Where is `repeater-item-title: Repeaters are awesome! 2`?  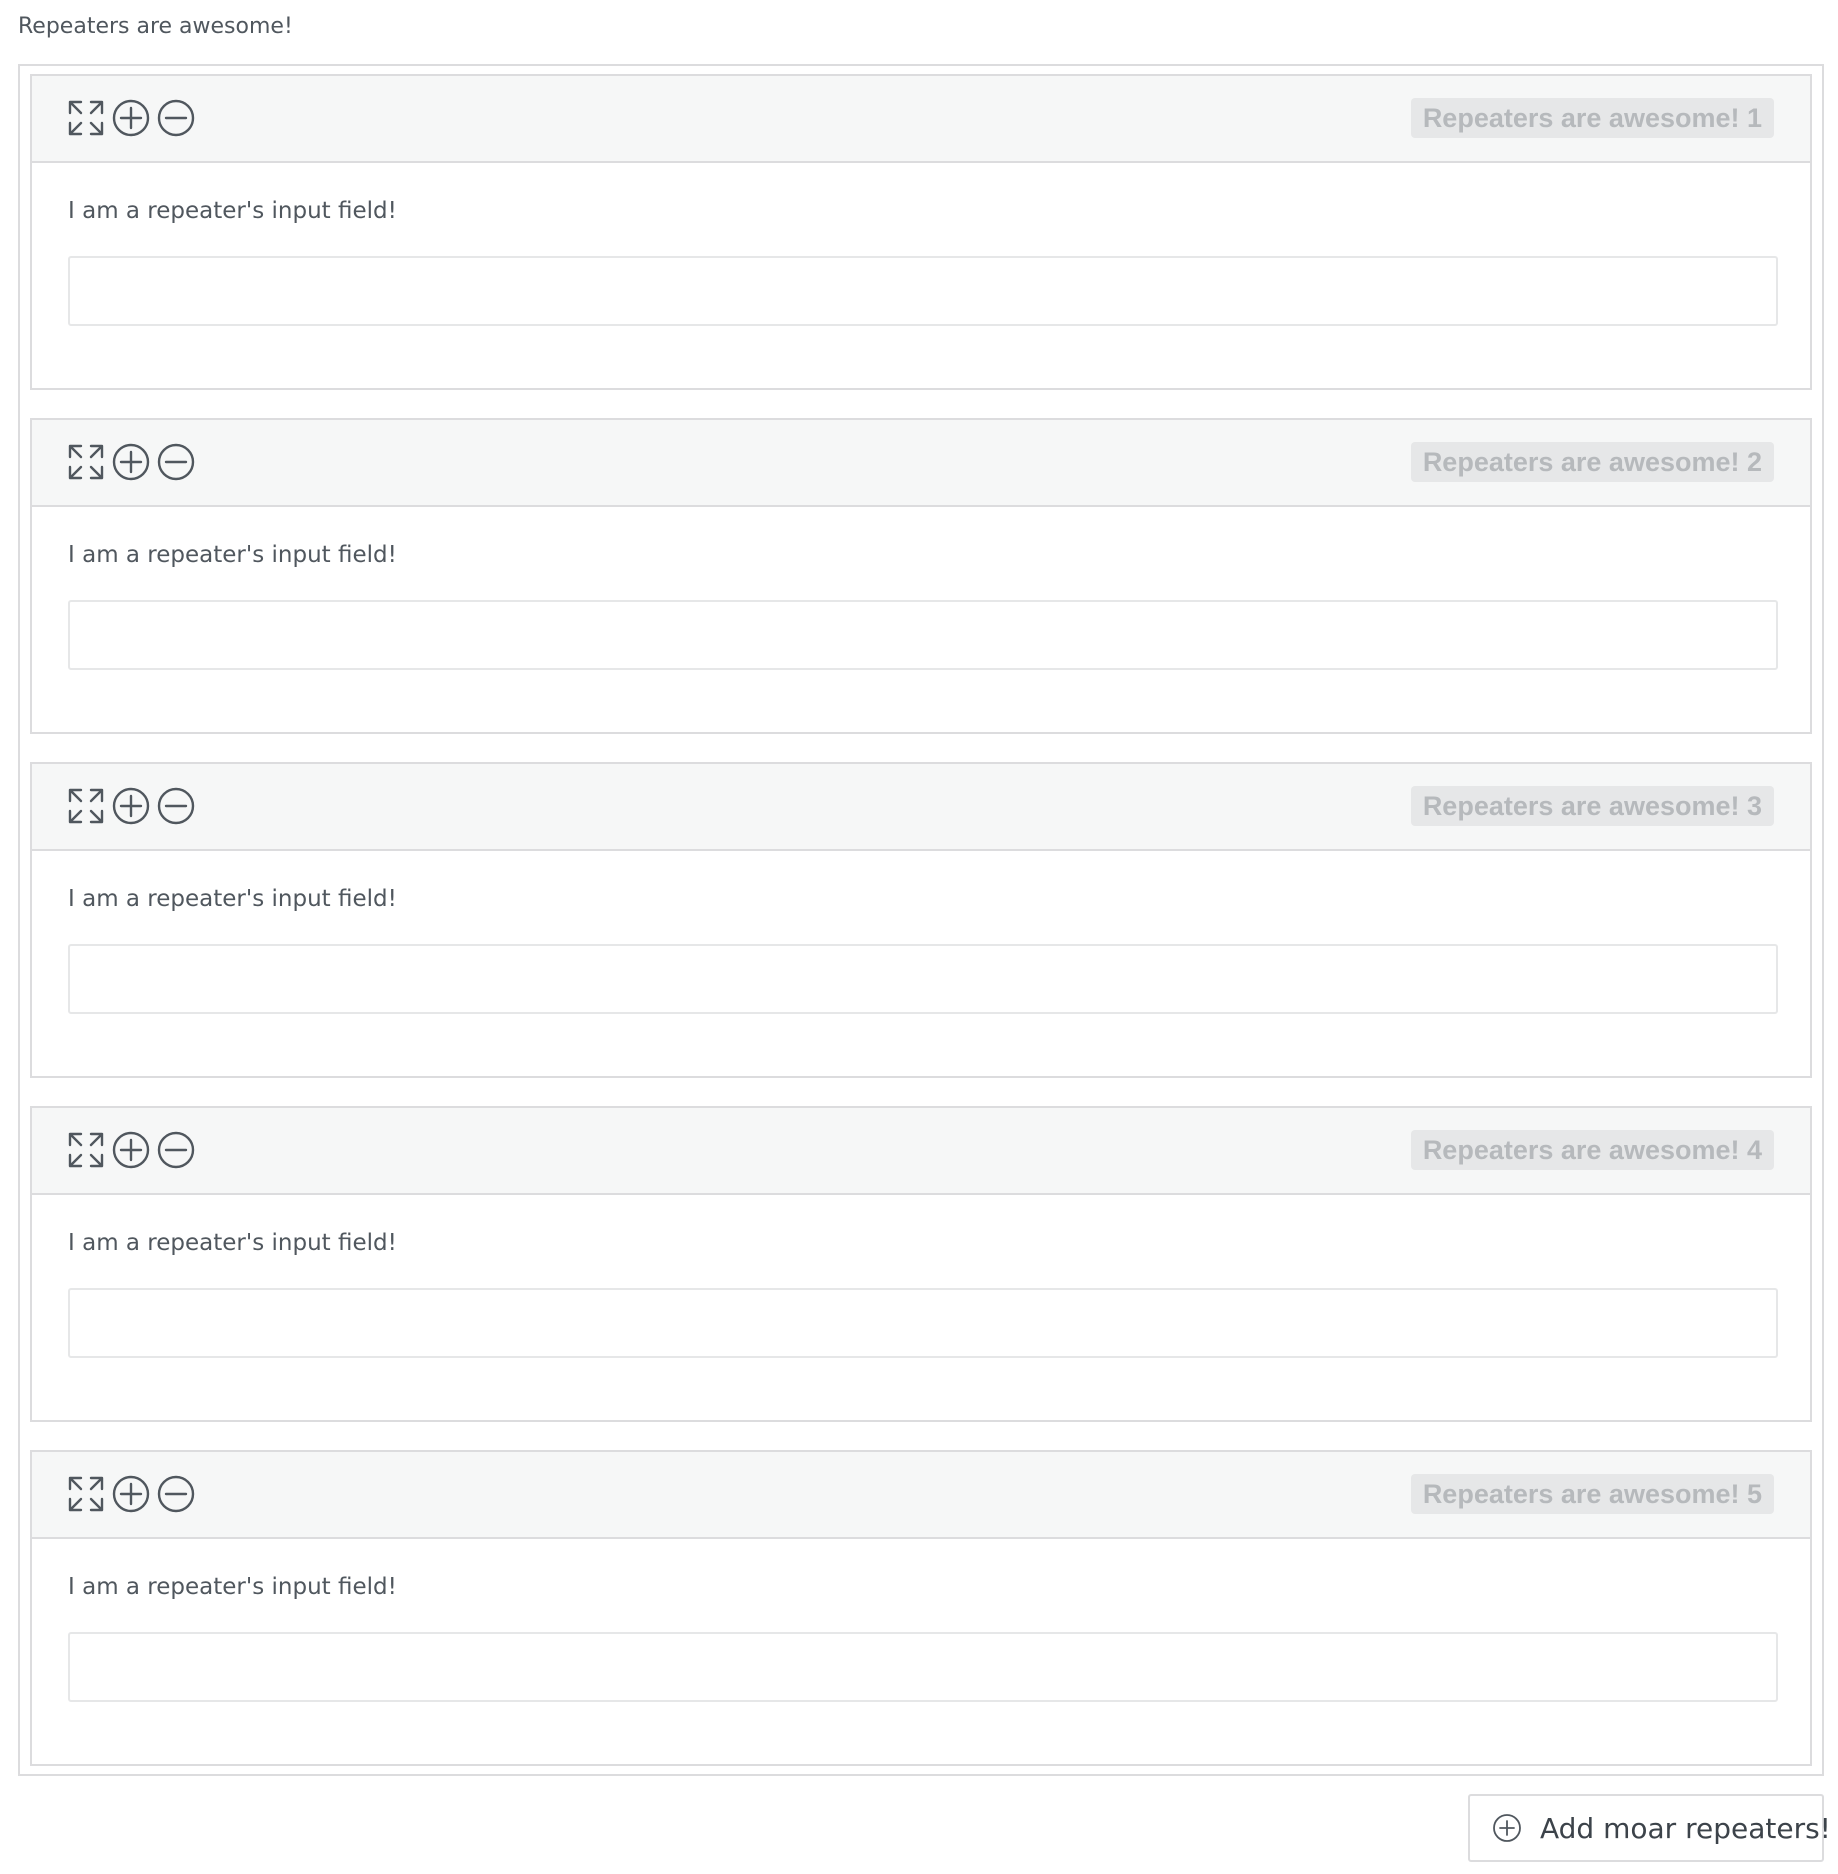 repeater-item-title: Repeaters are awesome! 2 is located at coordinates (1592, 462).